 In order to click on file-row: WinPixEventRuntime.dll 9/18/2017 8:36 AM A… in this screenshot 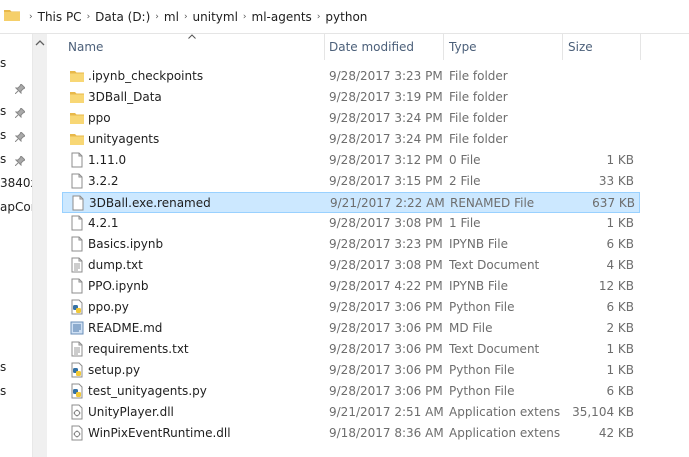, I will do `click(351, 433)`.